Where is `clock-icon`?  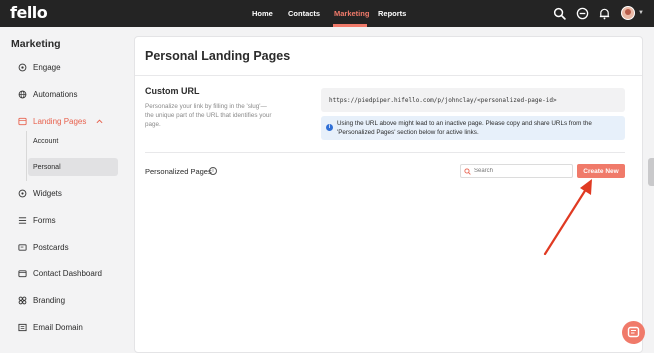 clock-icon is located at coordinates (582, 13).